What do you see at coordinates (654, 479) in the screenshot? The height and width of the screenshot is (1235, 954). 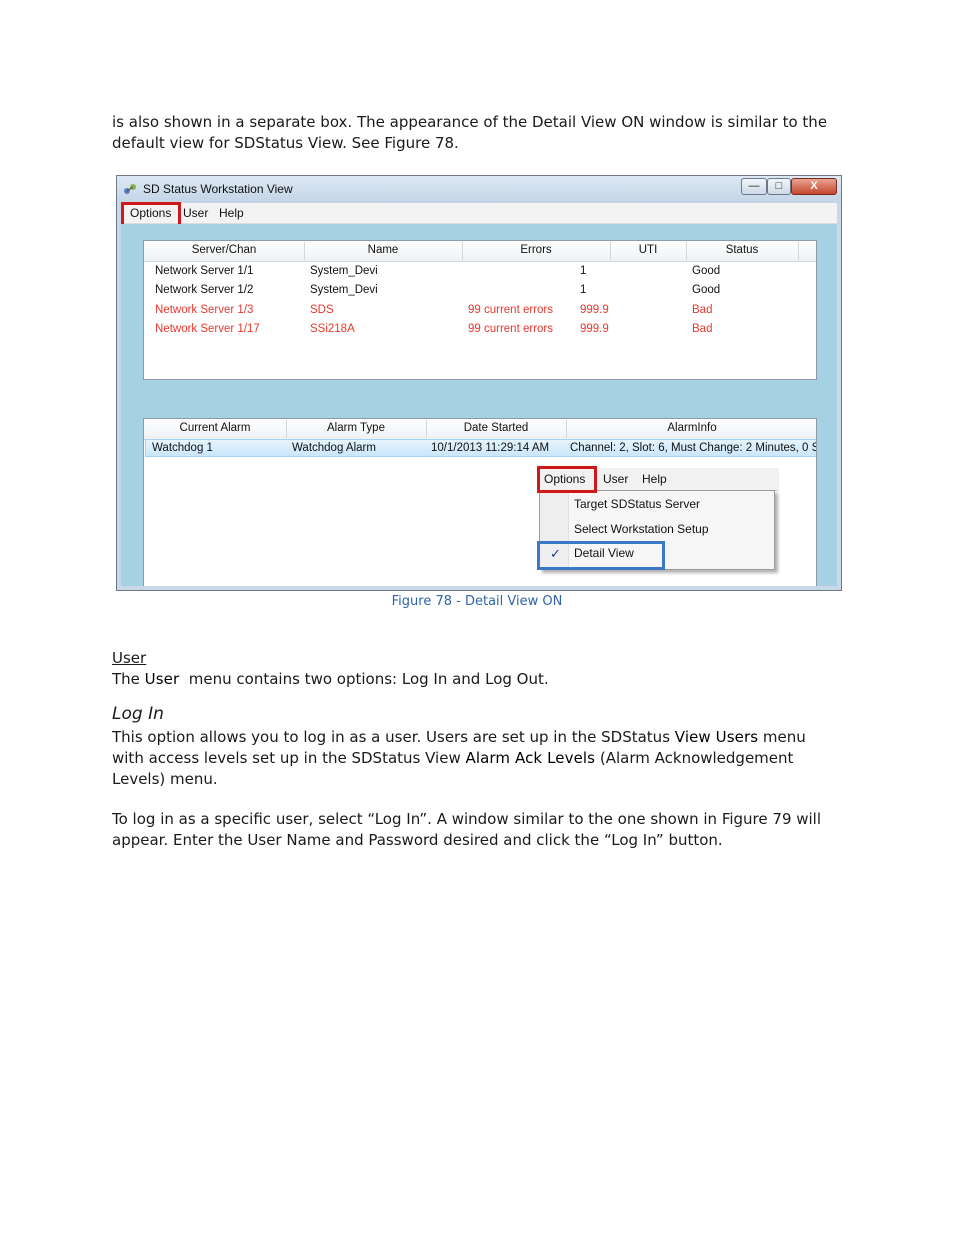 I see `dropdown-menu-help: Help` at bounding box center [654, 479].